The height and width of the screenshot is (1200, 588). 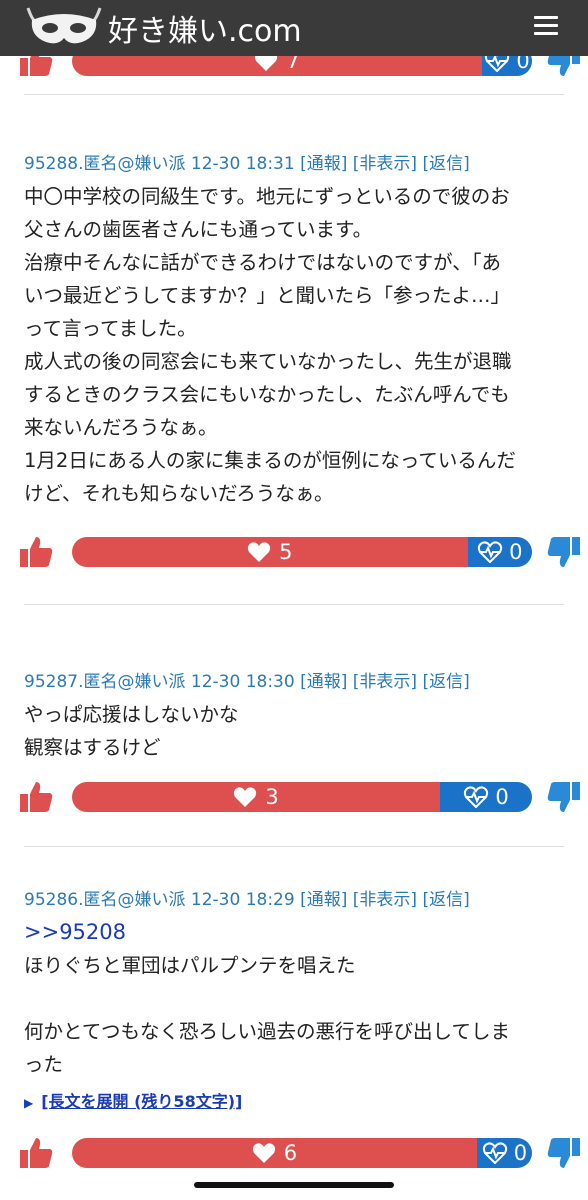 What do you see at coordinates (267, 1031) in the screenshot?
I see `comment-line: 何かとてつもなく恐ろしい過去の悪行を呼び出してしま` at bounding box center [267, 1031].